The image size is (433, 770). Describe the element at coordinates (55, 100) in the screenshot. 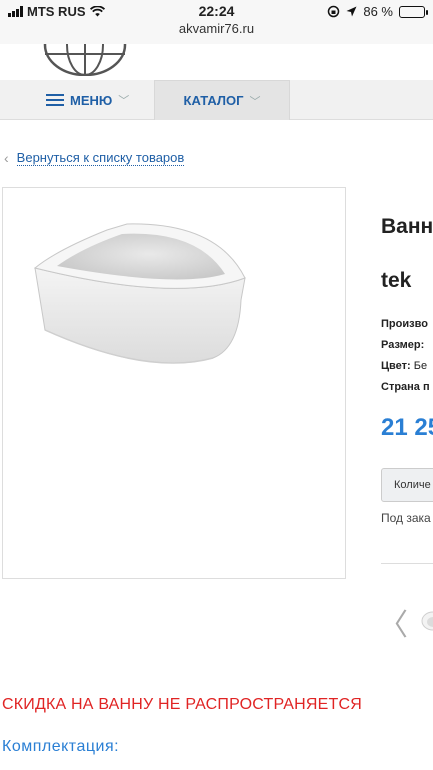

I see `hamburger-icon` at that location.